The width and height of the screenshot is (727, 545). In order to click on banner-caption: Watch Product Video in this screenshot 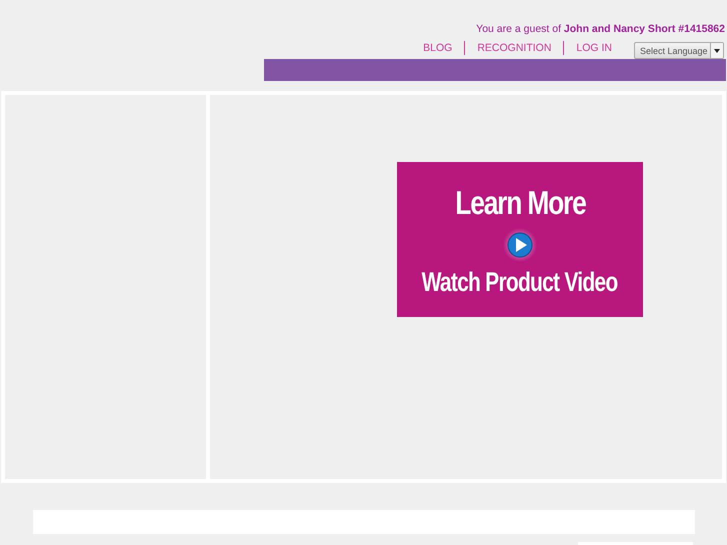, I will do `click(520, 282)`.